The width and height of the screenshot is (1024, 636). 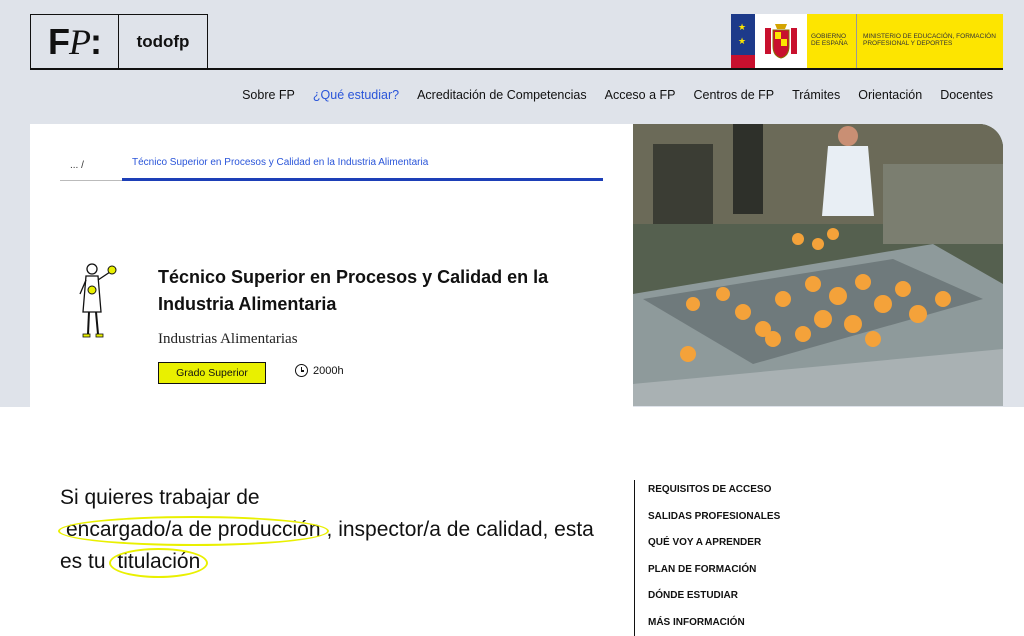 What do you see at coordinates (228, 339) in the screenshot?
I see `professional-family: Industrias Alimentarias` at bounding box center [228, 339].